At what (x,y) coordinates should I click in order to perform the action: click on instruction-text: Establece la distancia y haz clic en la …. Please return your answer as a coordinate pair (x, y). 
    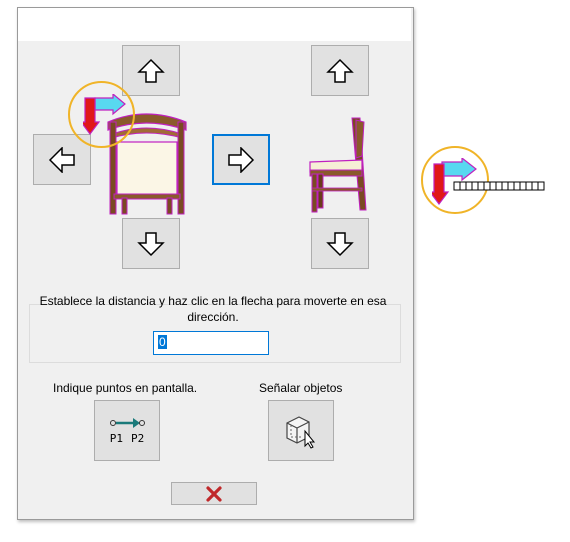
    Looking at the image, I should click on (213, 309).